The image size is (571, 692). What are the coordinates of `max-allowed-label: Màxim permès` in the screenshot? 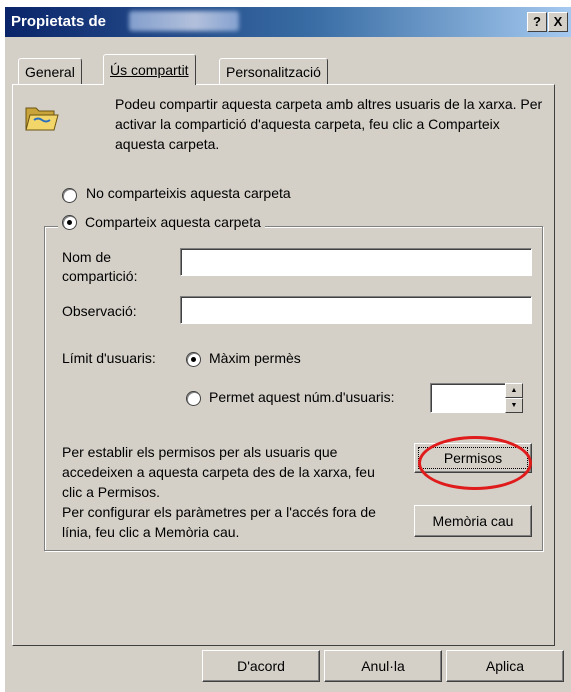 It's located at (255, 358).